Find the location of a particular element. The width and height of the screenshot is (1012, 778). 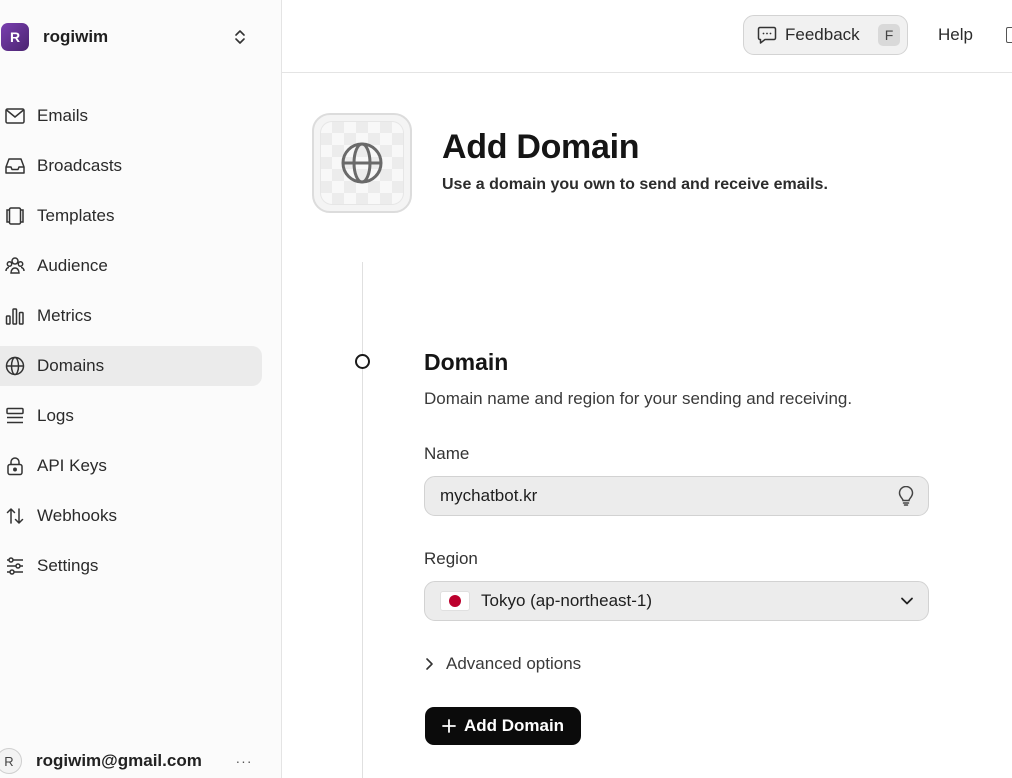

sidebar-item-webhooks: Webhooks is located at coordinates (131, 516).